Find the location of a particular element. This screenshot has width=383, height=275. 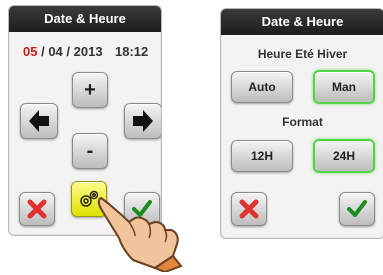

plus-label: + is located at coordinates (90, 89).